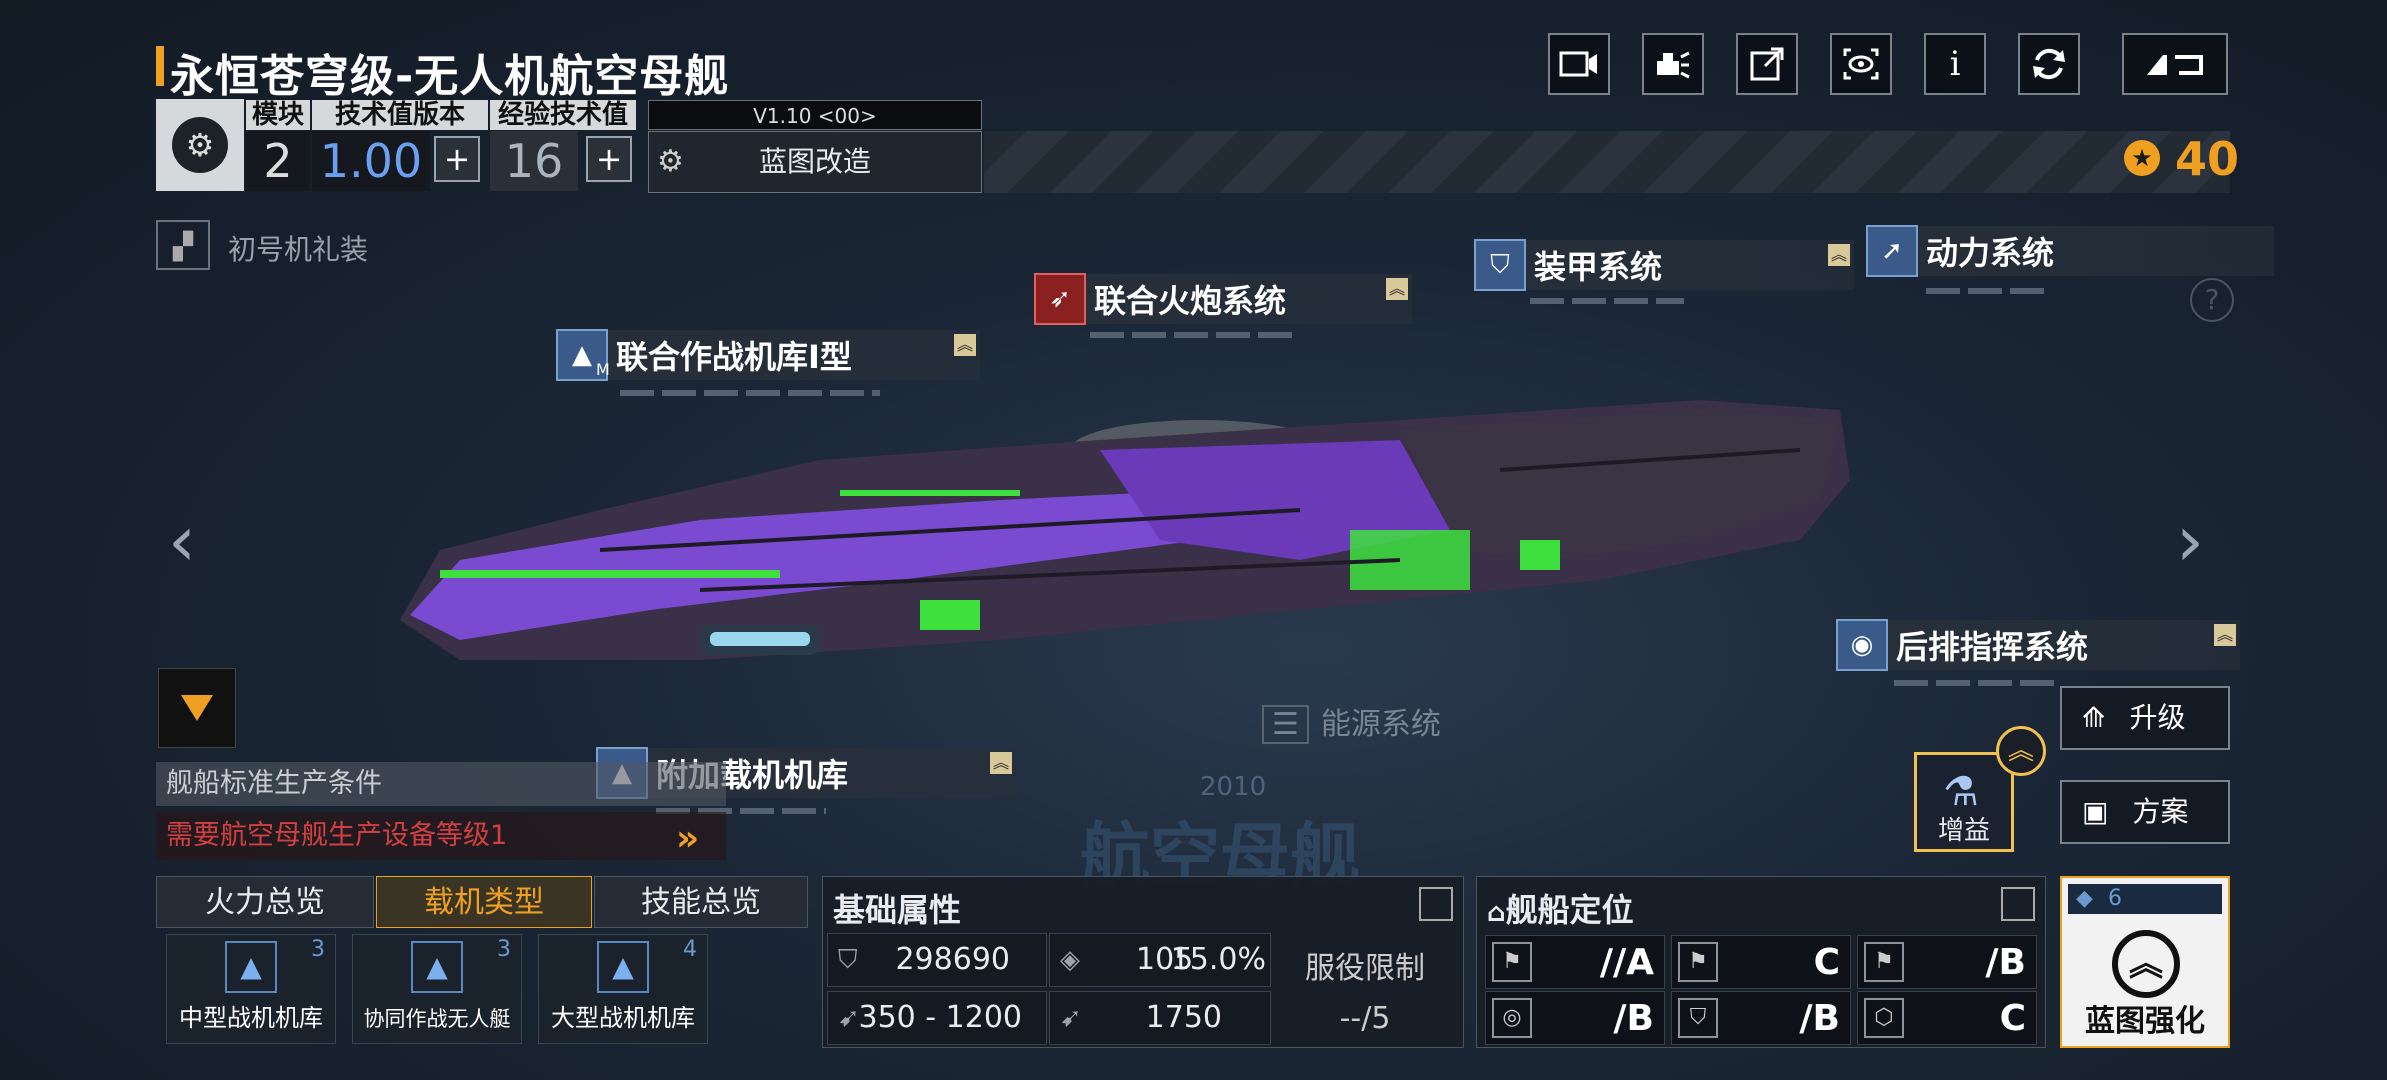 Image resolution: width=2387 pixels, height=1080 pixels. I want to click on carrier-count: 4, so click(690, 949).